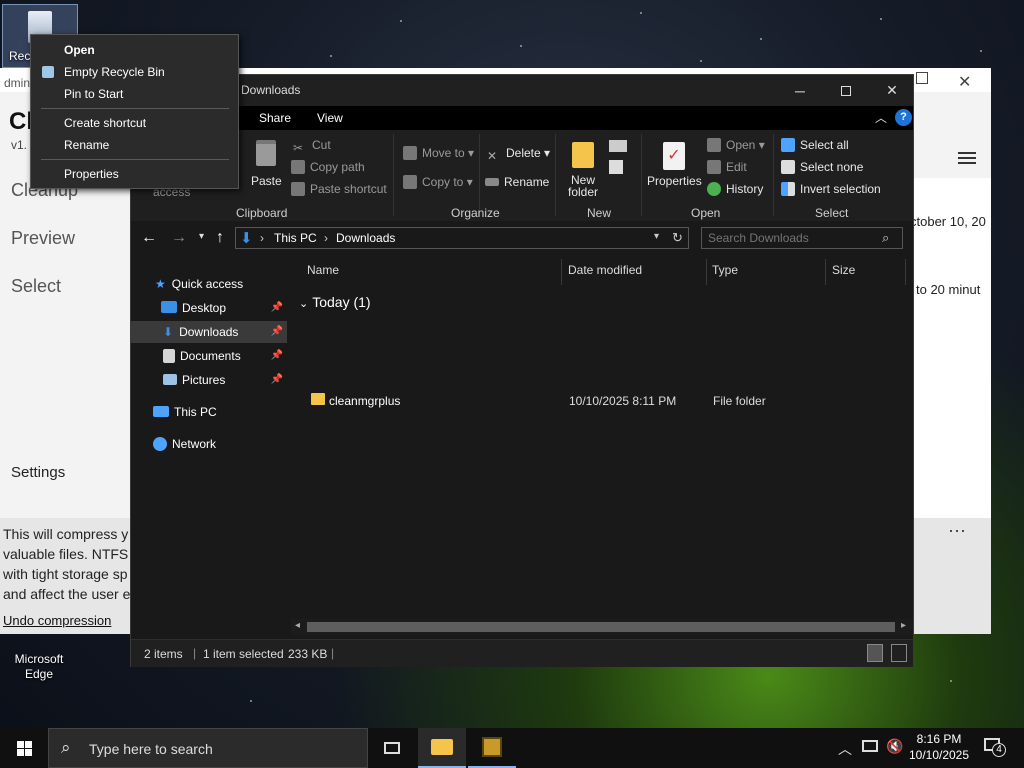  Describe the element at coordinates (899, 653) in the screenshot. I see `large-icons-view-icon` at that location.